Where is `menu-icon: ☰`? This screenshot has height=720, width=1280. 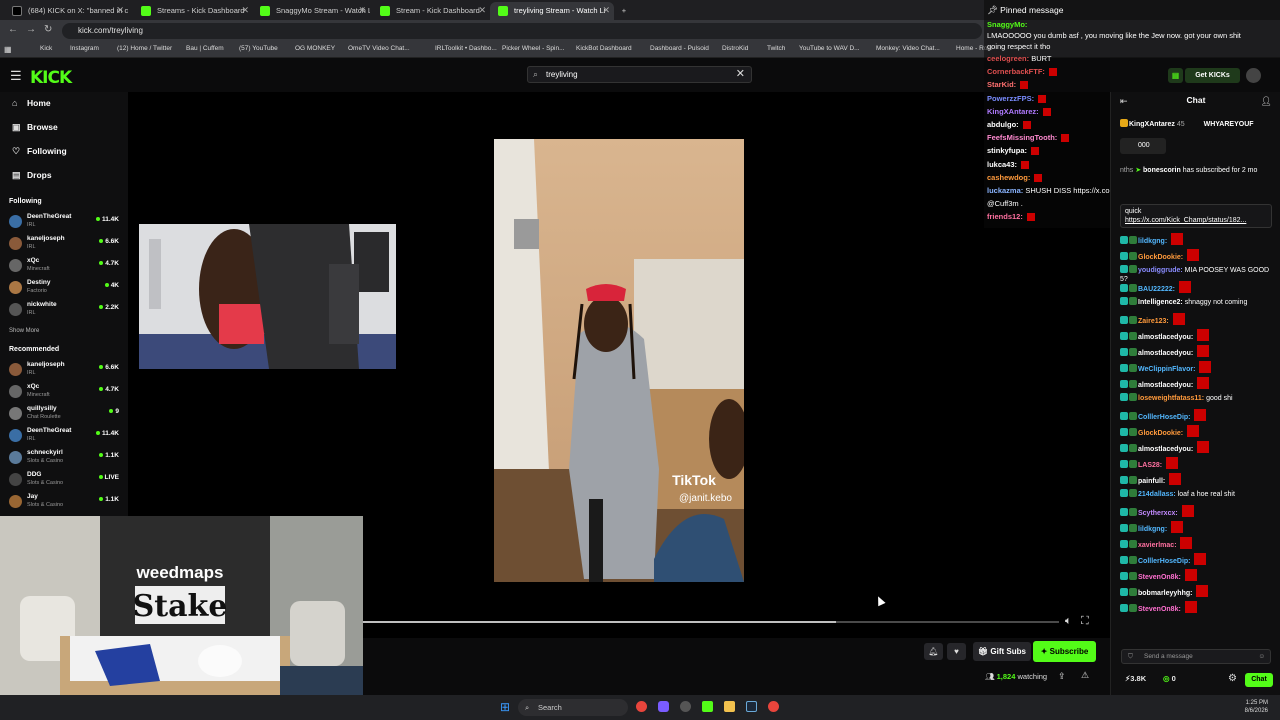 menu-icon: ☰ is located at coordinates (16, 76).